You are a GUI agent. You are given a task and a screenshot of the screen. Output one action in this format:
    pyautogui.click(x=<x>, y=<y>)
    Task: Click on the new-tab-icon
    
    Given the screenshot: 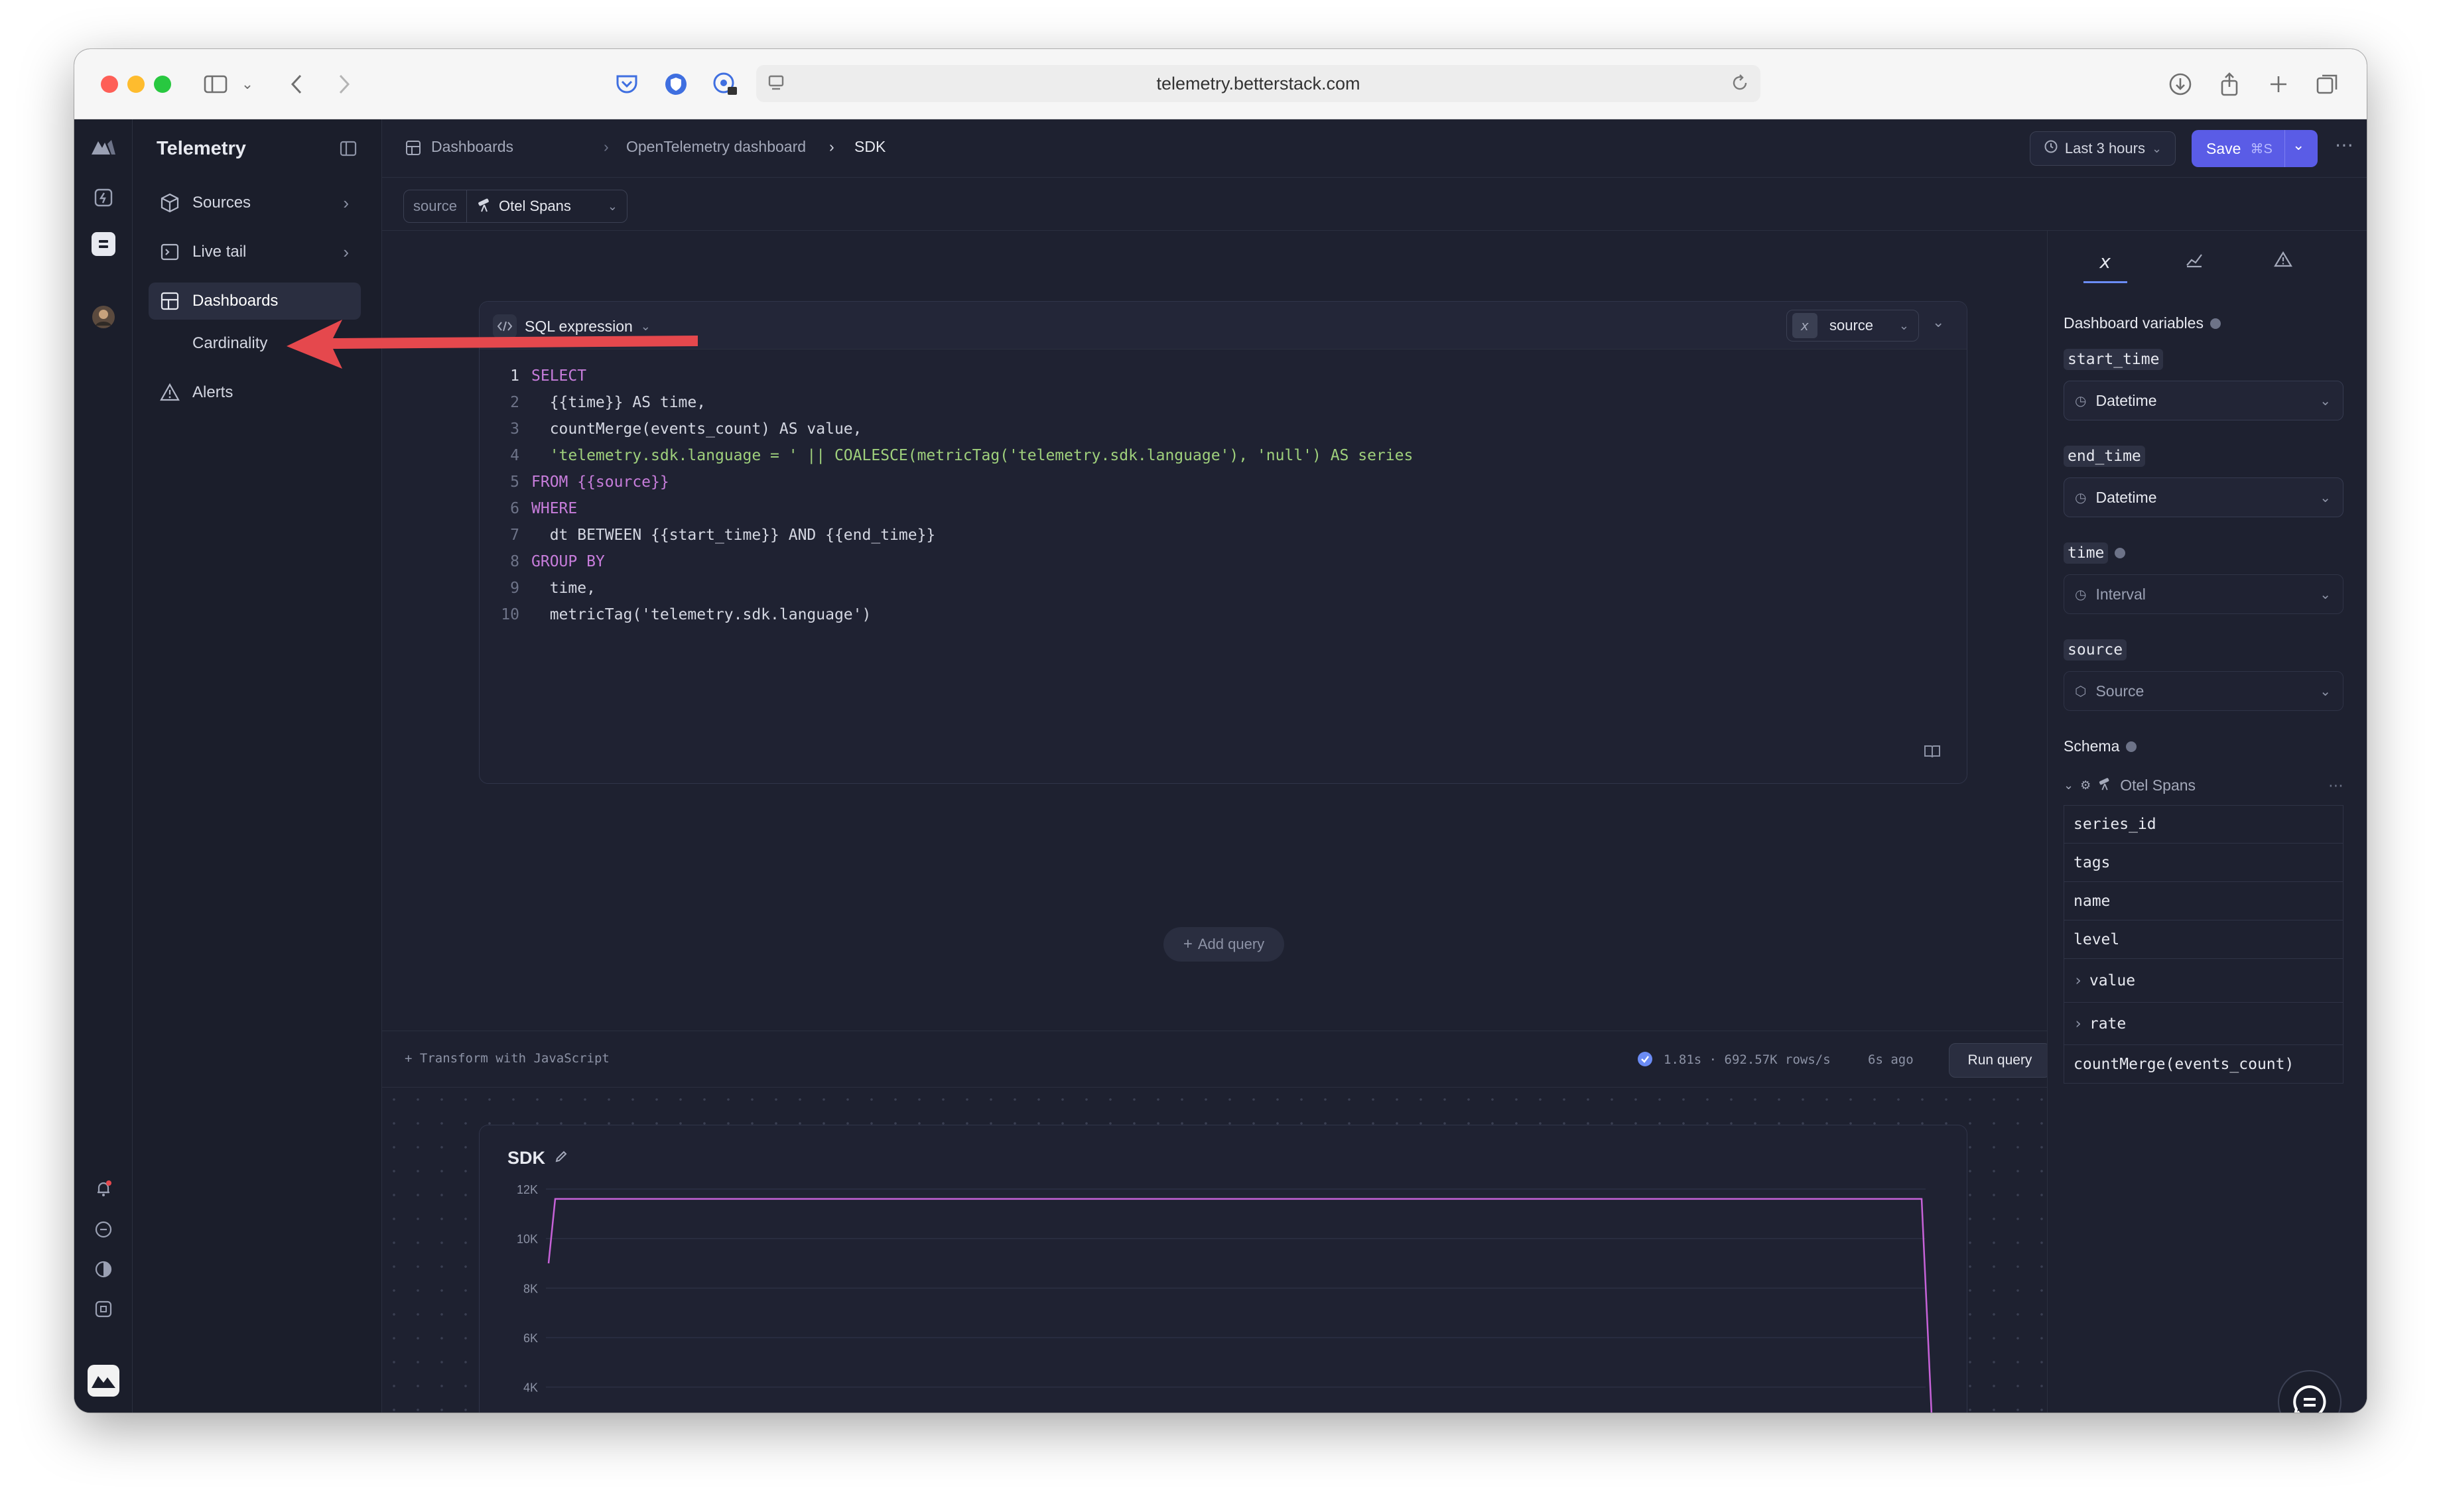 What is the action you would take?
    pyautogui.click(x=2278, y=84)
    